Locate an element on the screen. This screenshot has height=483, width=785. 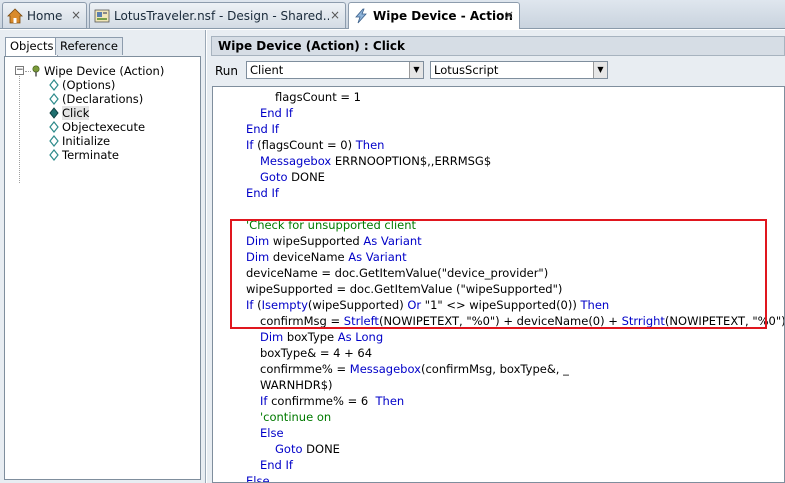
code-token: ERRNOOPTION$,,ERRMSG$ is located at coordinates (411, 161).